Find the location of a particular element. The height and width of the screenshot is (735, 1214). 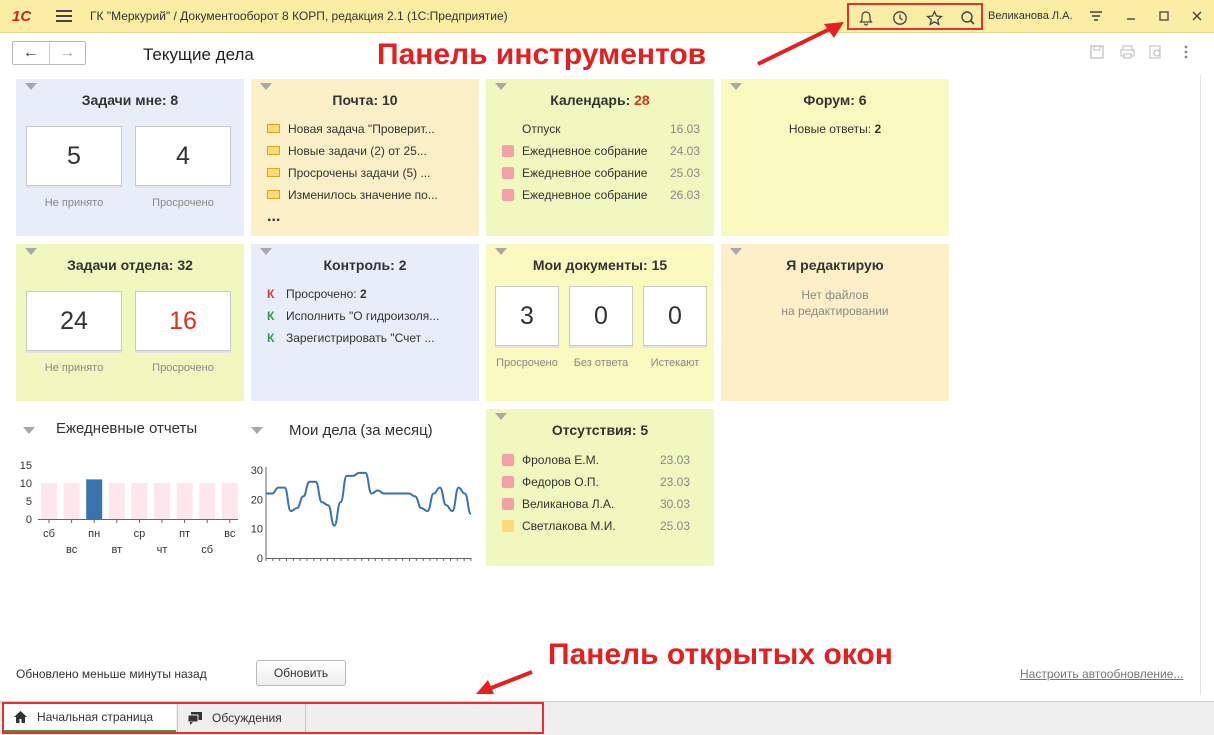

main-menu-button is located at coordinates (64, 16).